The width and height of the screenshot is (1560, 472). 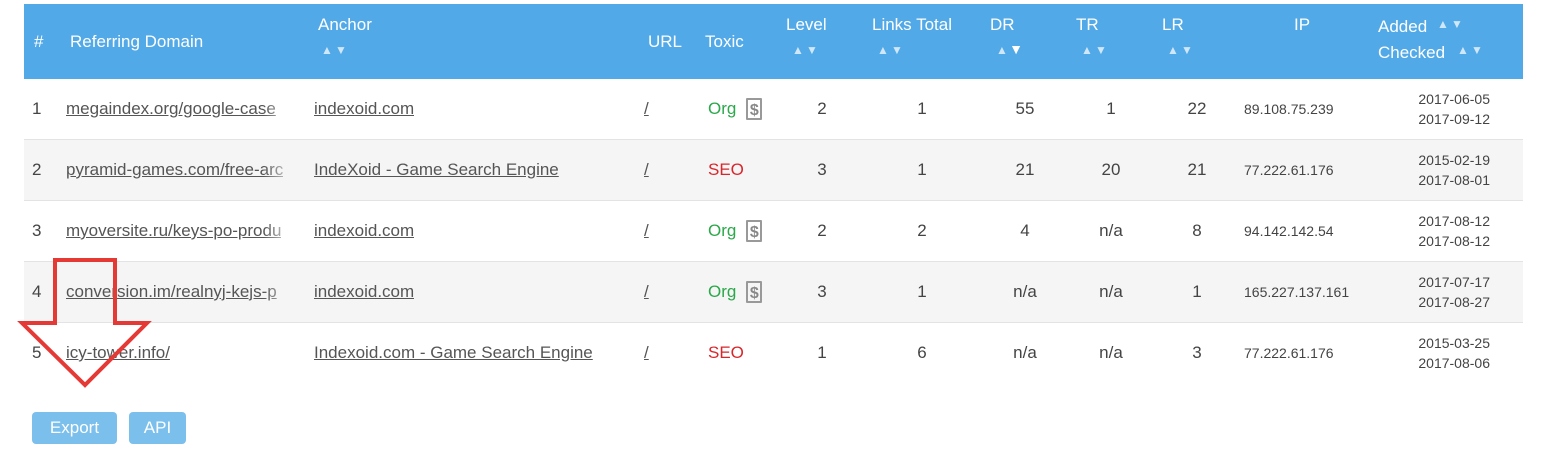 What do you see at coordinates (1025, 230) in the screenshot?
I see `dr-value: 4` at bounding box center [1025, 230].